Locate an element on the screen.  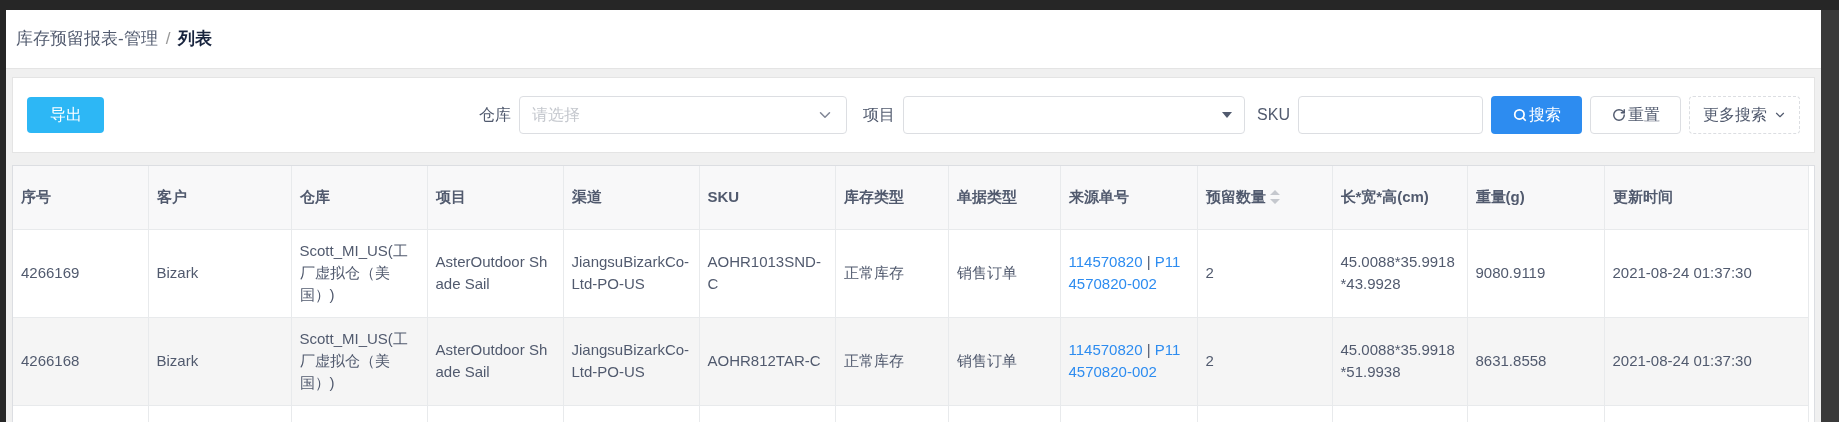
column-header: 长*宽*高(cm) is located at coordinates (1384, 197).